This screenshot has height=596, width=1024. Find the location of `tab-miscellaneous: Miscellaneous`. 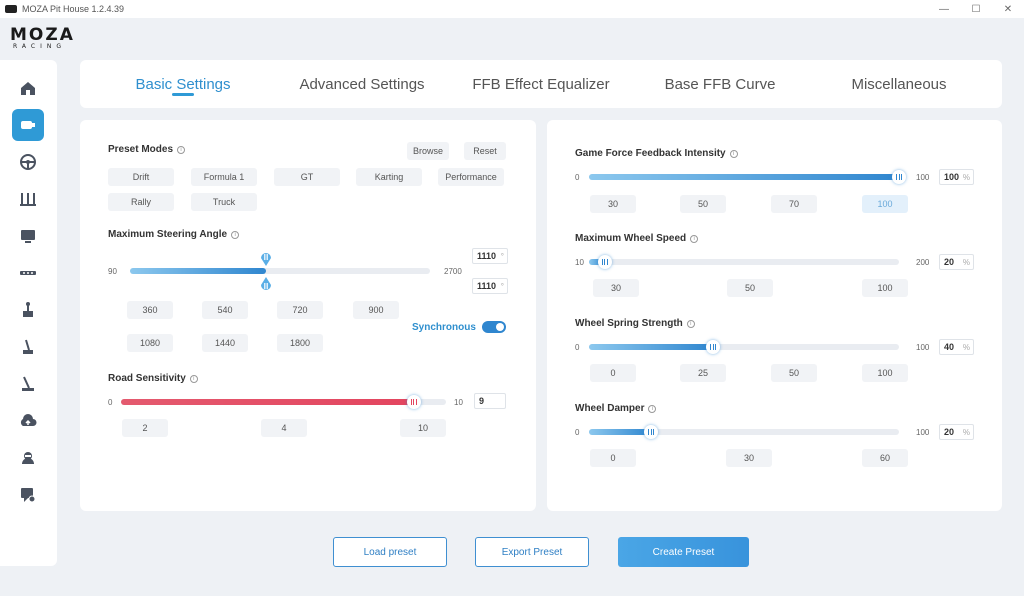

tab-miscellaneous: Miscellaneous is located at coordinates (899, 84).